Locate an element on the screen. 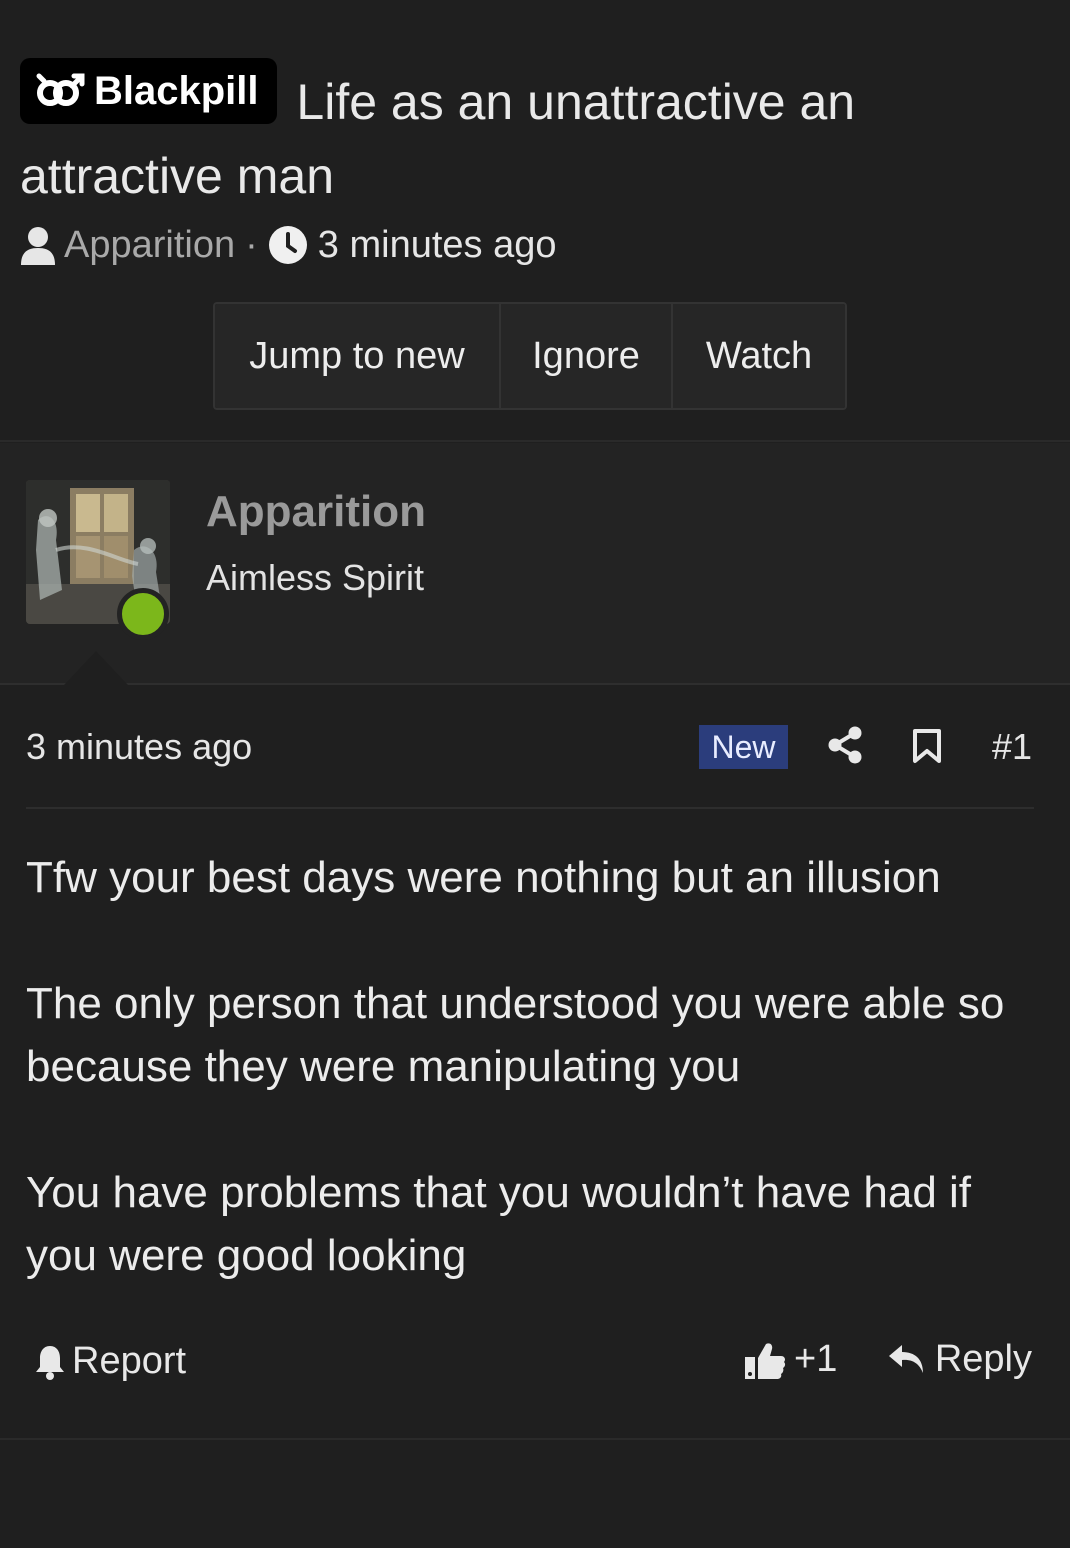 Image resolution: width=1070 pixels, height=1548 pixels. post-number-link: #1 is located at coordinates (1012, 747).